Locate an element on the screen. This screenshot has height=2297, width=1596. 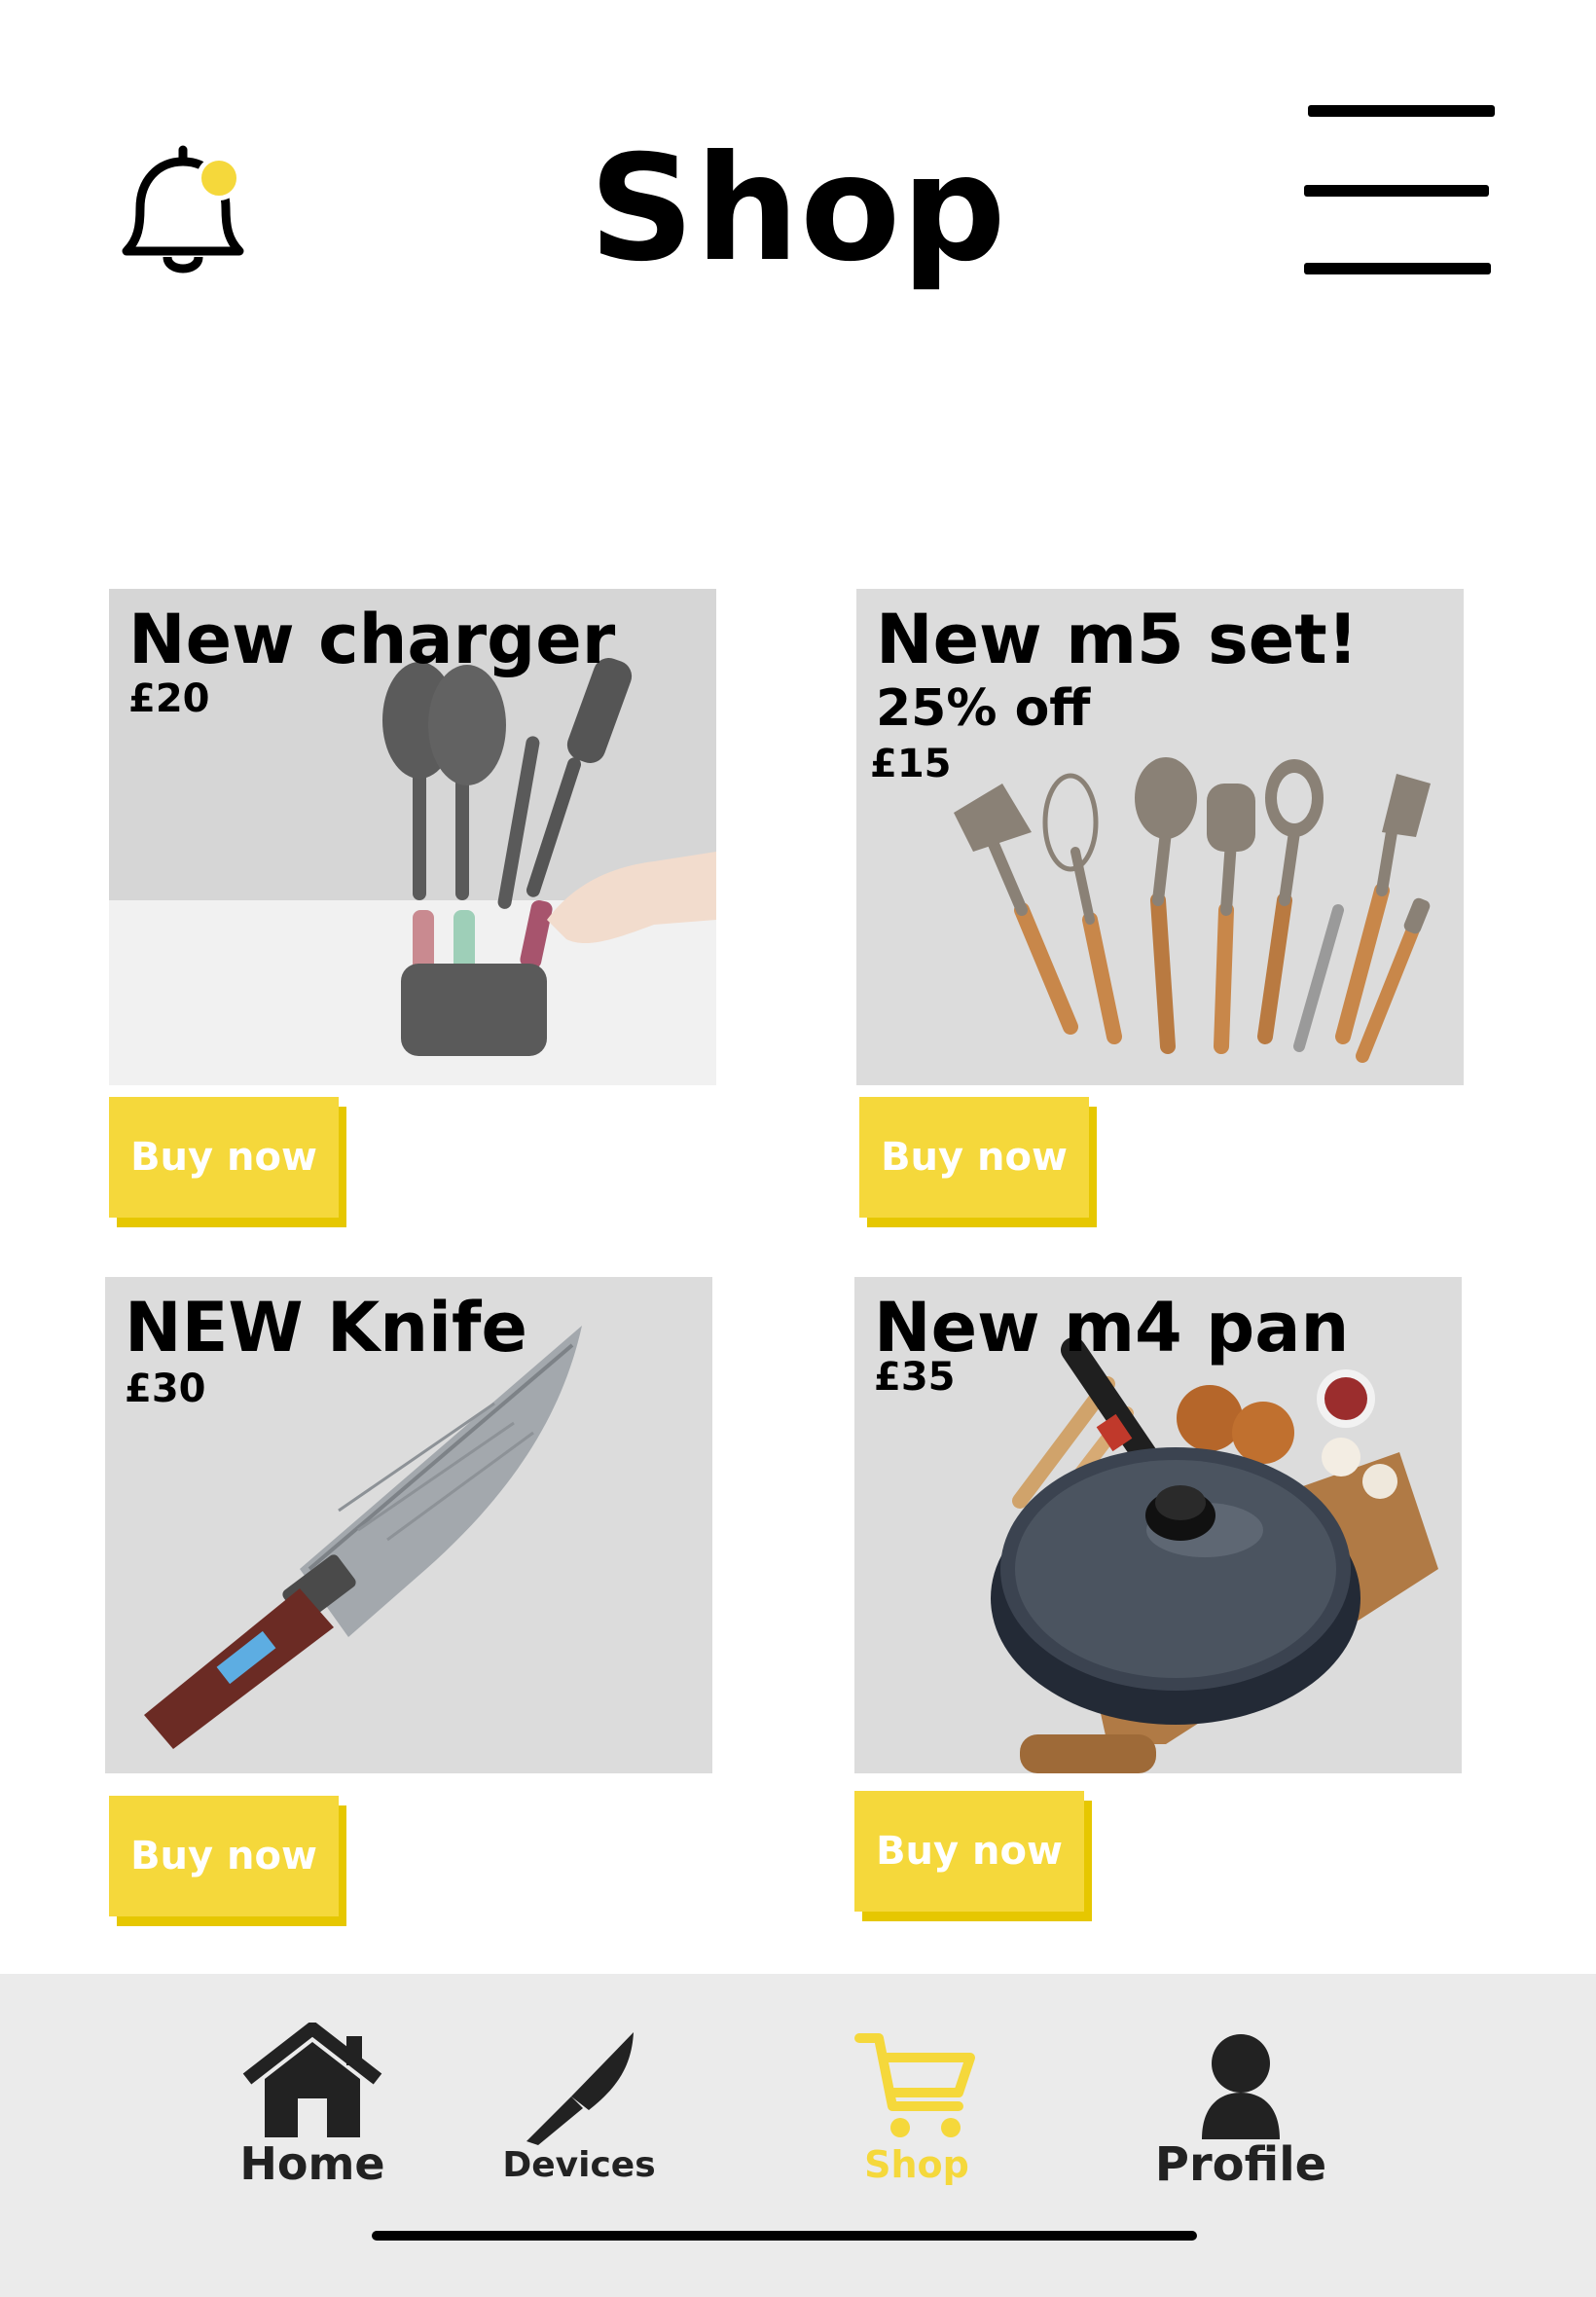
product-card-knife: NEW Knife £30 is located at coordinates (408, 1525).